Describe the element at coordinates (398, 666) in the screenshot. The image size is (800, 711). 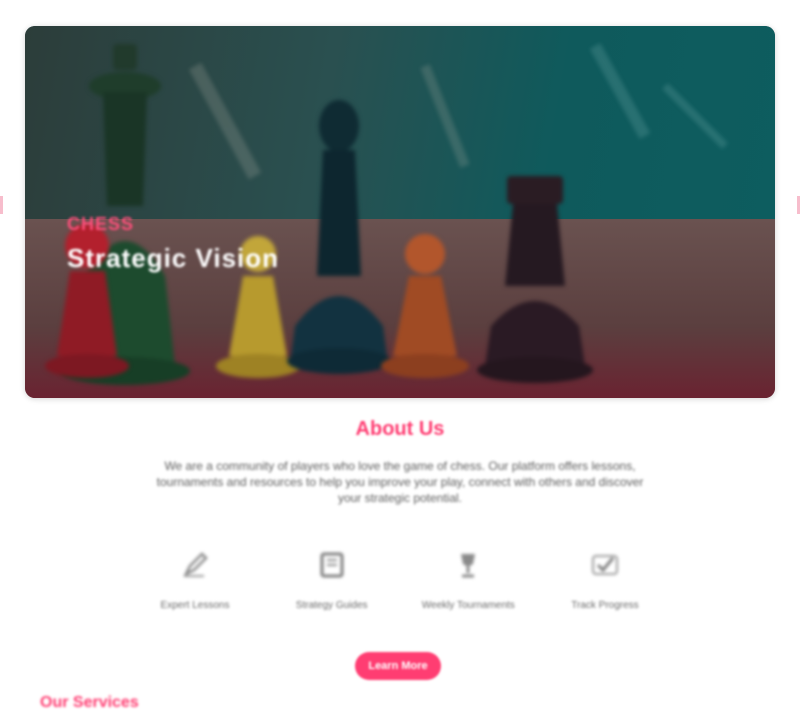
I see `learn-more-button: Learn More` at that location.